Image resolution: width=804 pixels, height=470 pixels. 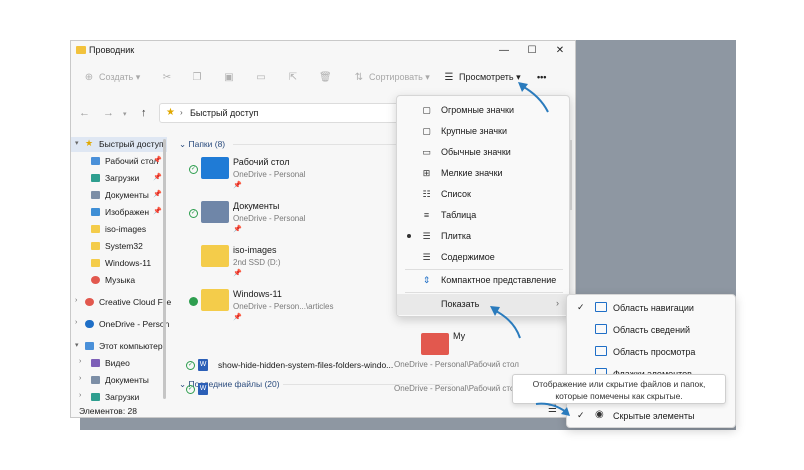 I want to click on folder-name: Рабочий стол, so click(x=261, y=162).